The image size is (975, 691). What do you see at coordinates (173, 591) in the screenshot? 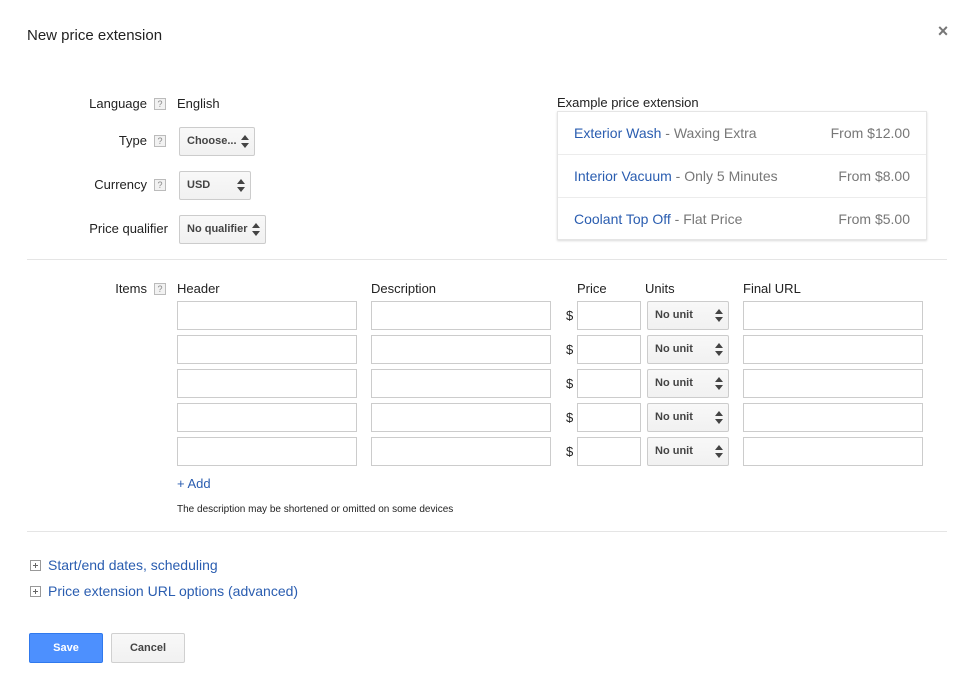
I see `url-options-expander-label: Price extension URL options (advanced)` at bounding box center [173, 591].